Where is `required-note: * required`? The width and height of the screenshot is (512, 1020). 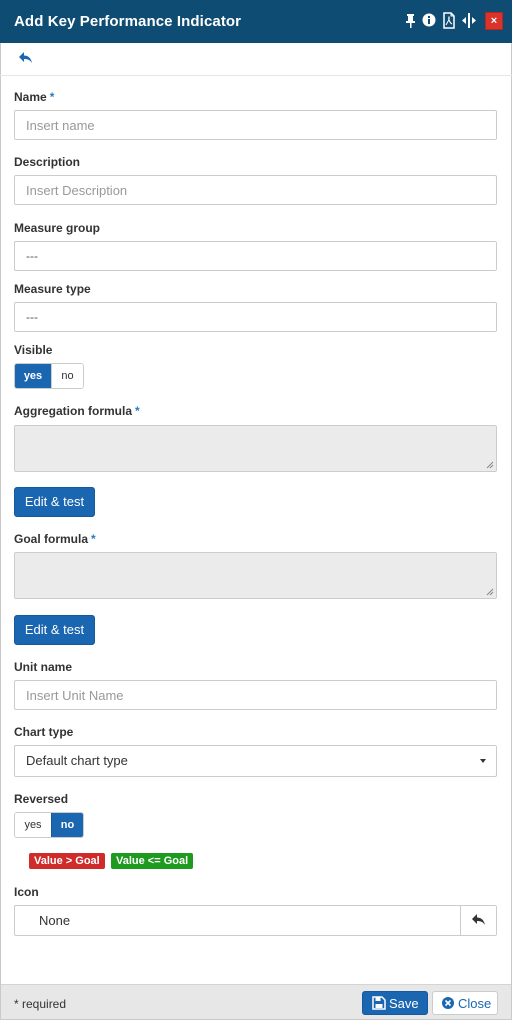 required-note: * required is located at coordinates (40, 1004).